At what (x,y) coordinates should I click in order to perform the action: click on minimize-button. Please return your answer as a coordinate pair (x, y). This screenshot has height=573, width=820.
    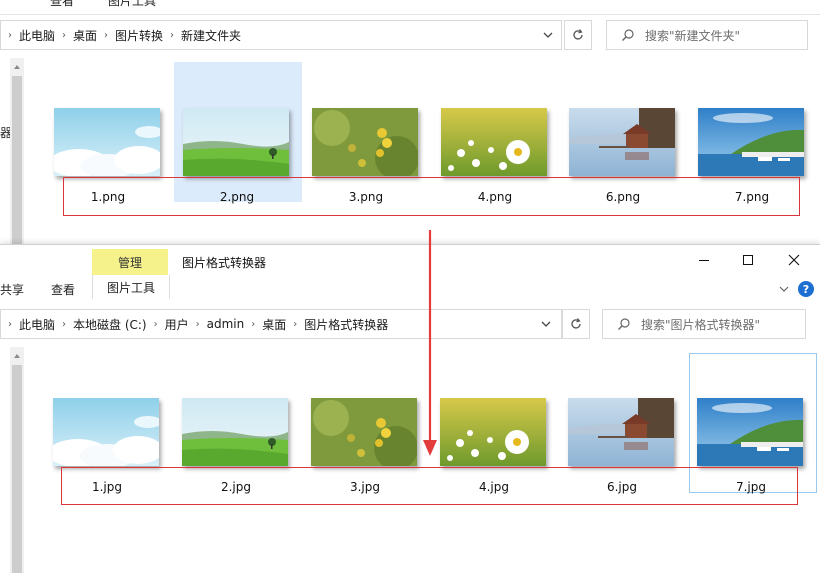
    Looking at the image, I should click on (704, 260).